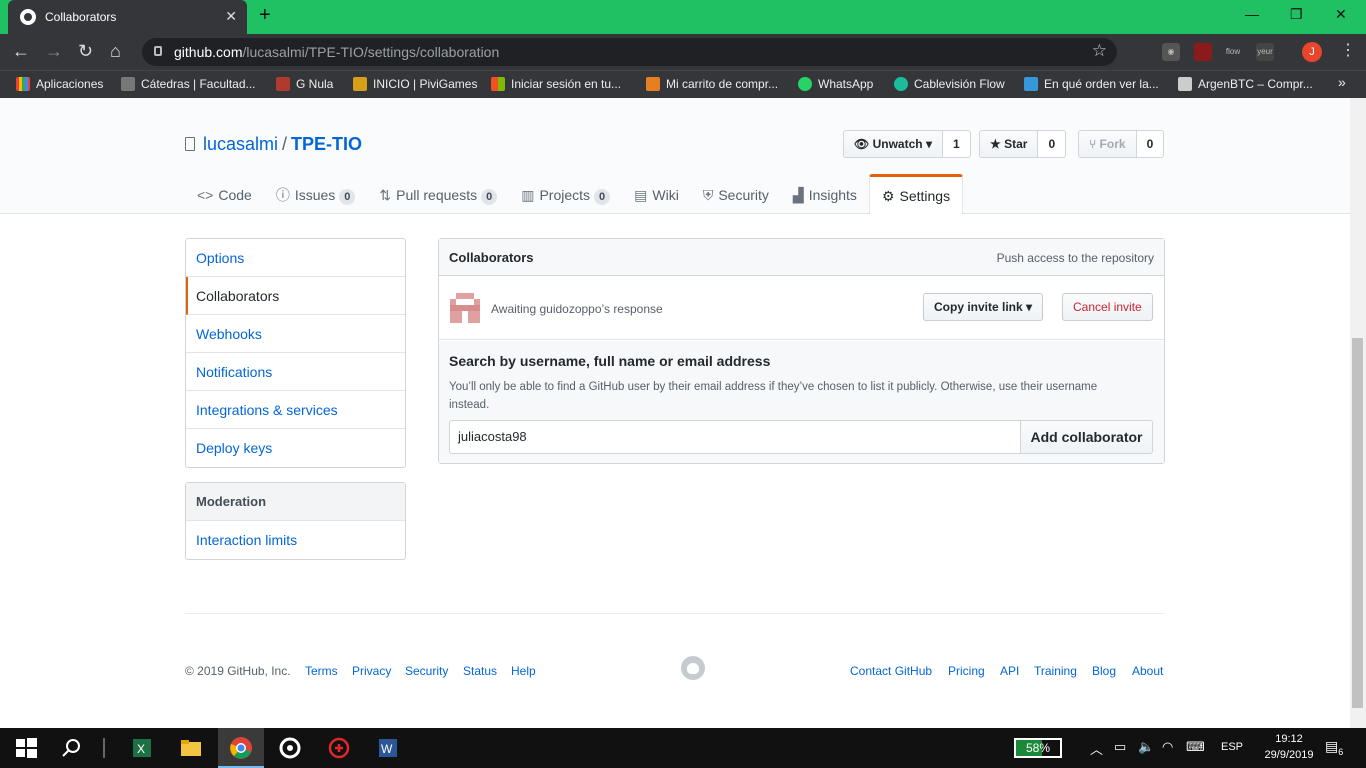 This screenshot has height=768, width=1366. Describe the element at coordinates (241, 748) in the screenshot. I see `chrome-icon` at that location.